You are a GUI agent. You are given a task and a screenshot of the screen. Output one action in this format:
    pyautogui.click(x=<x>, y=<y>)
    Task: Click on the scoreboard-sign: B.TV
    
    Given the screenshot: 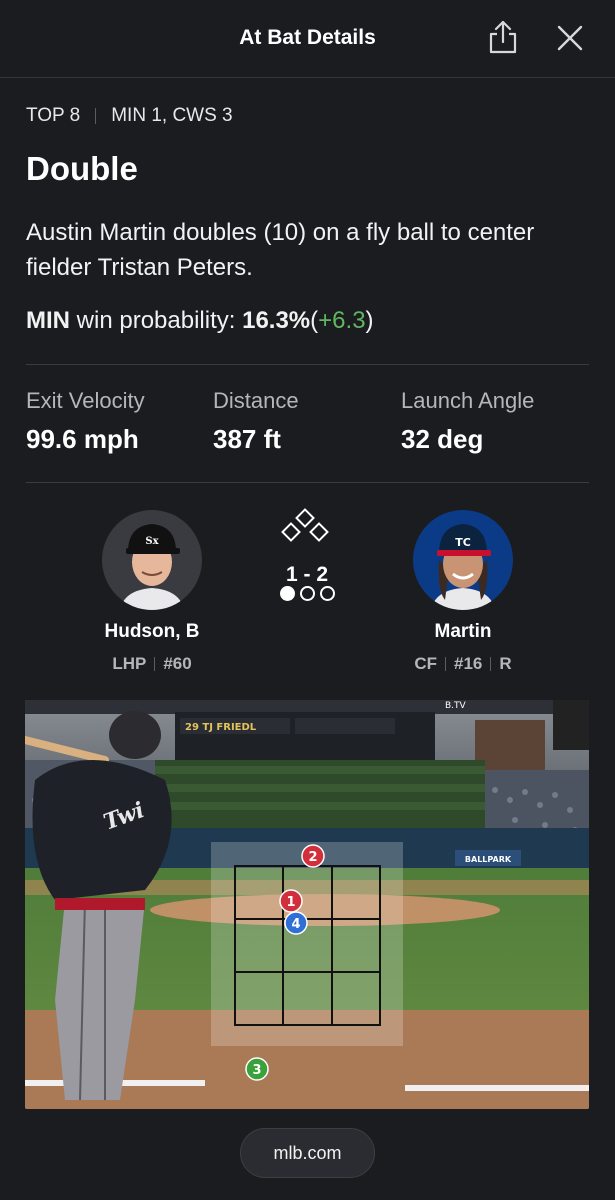 What is the action you would take?
    pyautogui.click(x=456, y=706)
    